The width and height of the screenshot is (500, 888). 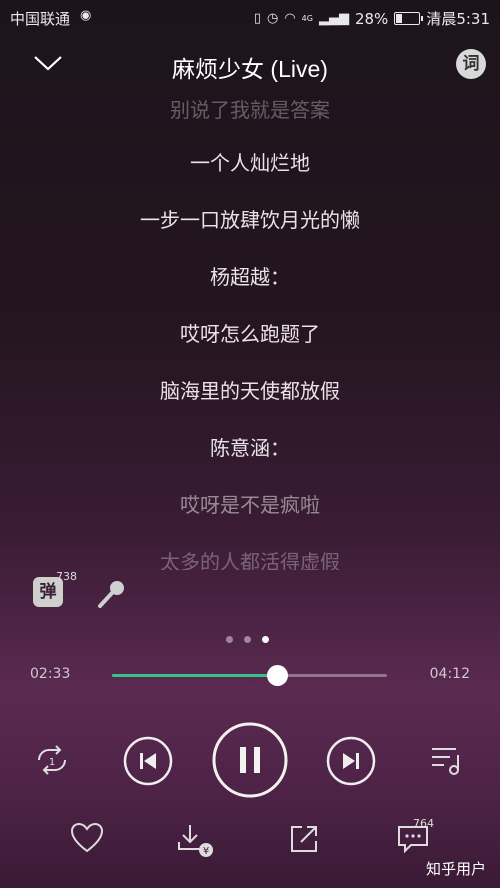 I want to click on lyric-line: 杨超越：, so click(x=250, y=277).